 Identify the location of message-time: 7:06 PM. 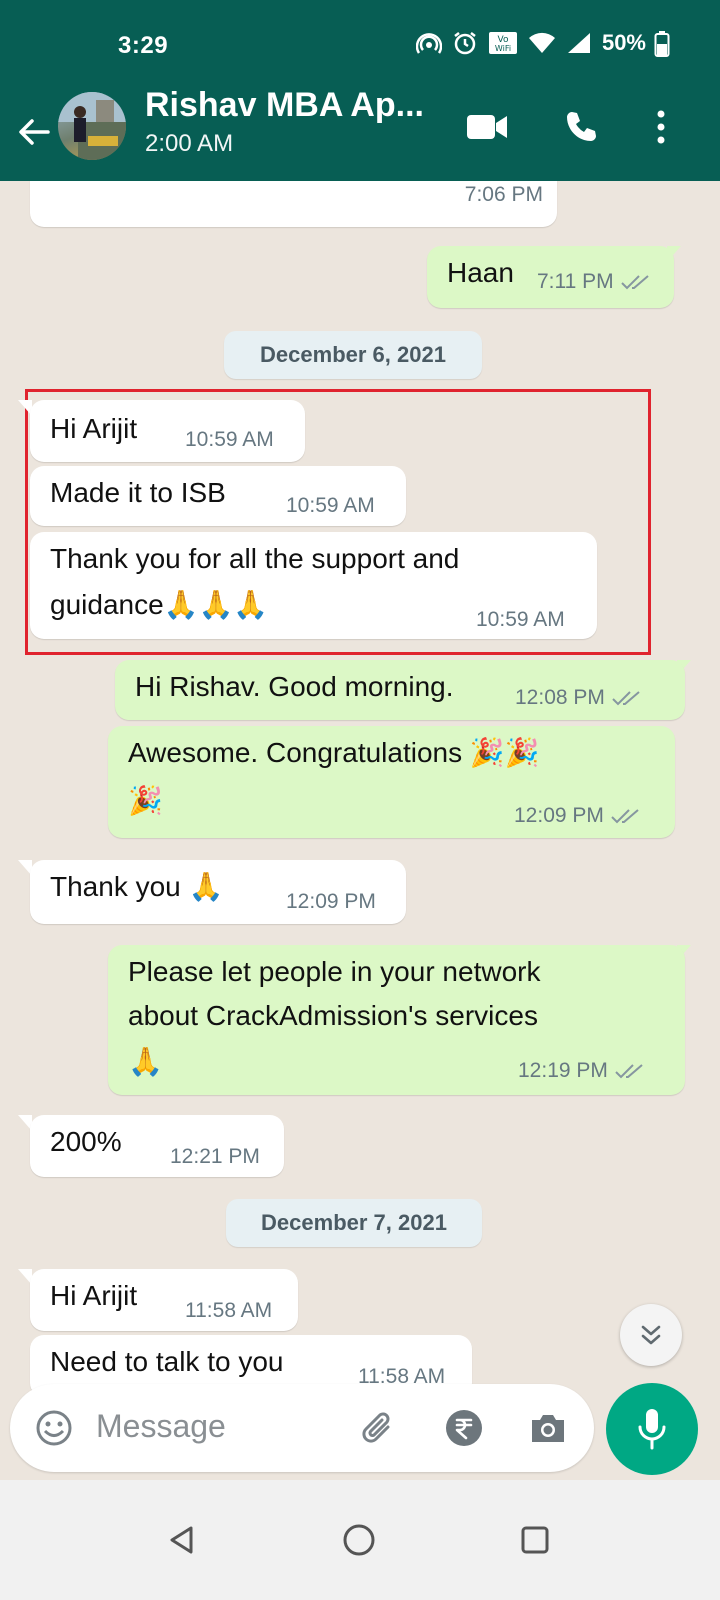
(503, 194).